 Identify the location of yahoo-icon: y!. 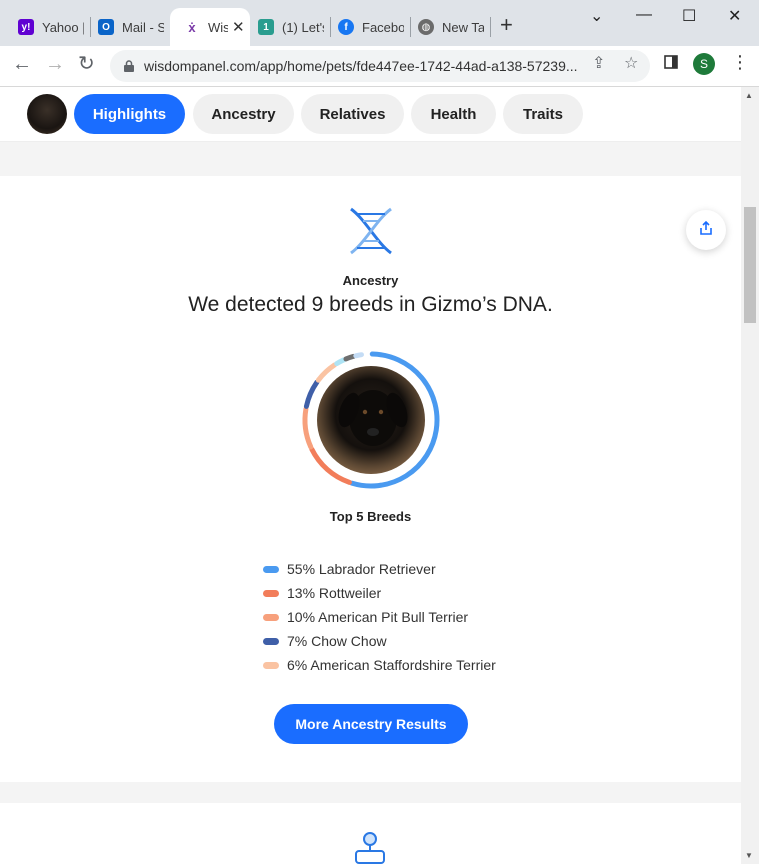
(26, 27).